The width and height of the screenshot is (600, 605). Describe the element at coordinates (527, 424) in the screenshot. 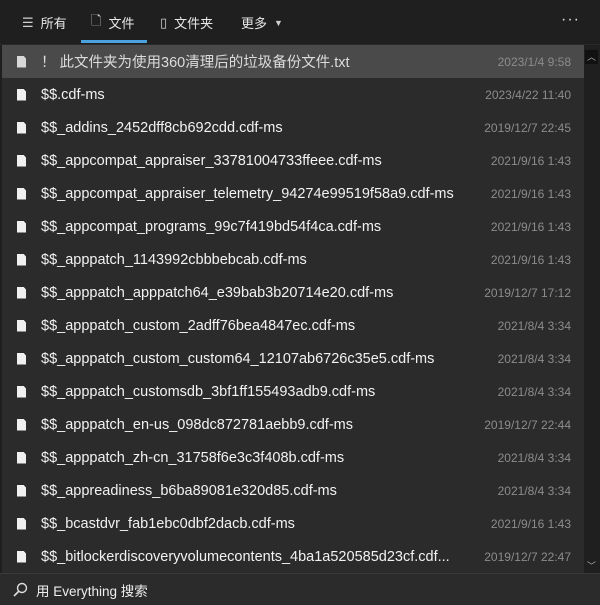

I see `file-date: 2019/12/7 22:44` at that location.